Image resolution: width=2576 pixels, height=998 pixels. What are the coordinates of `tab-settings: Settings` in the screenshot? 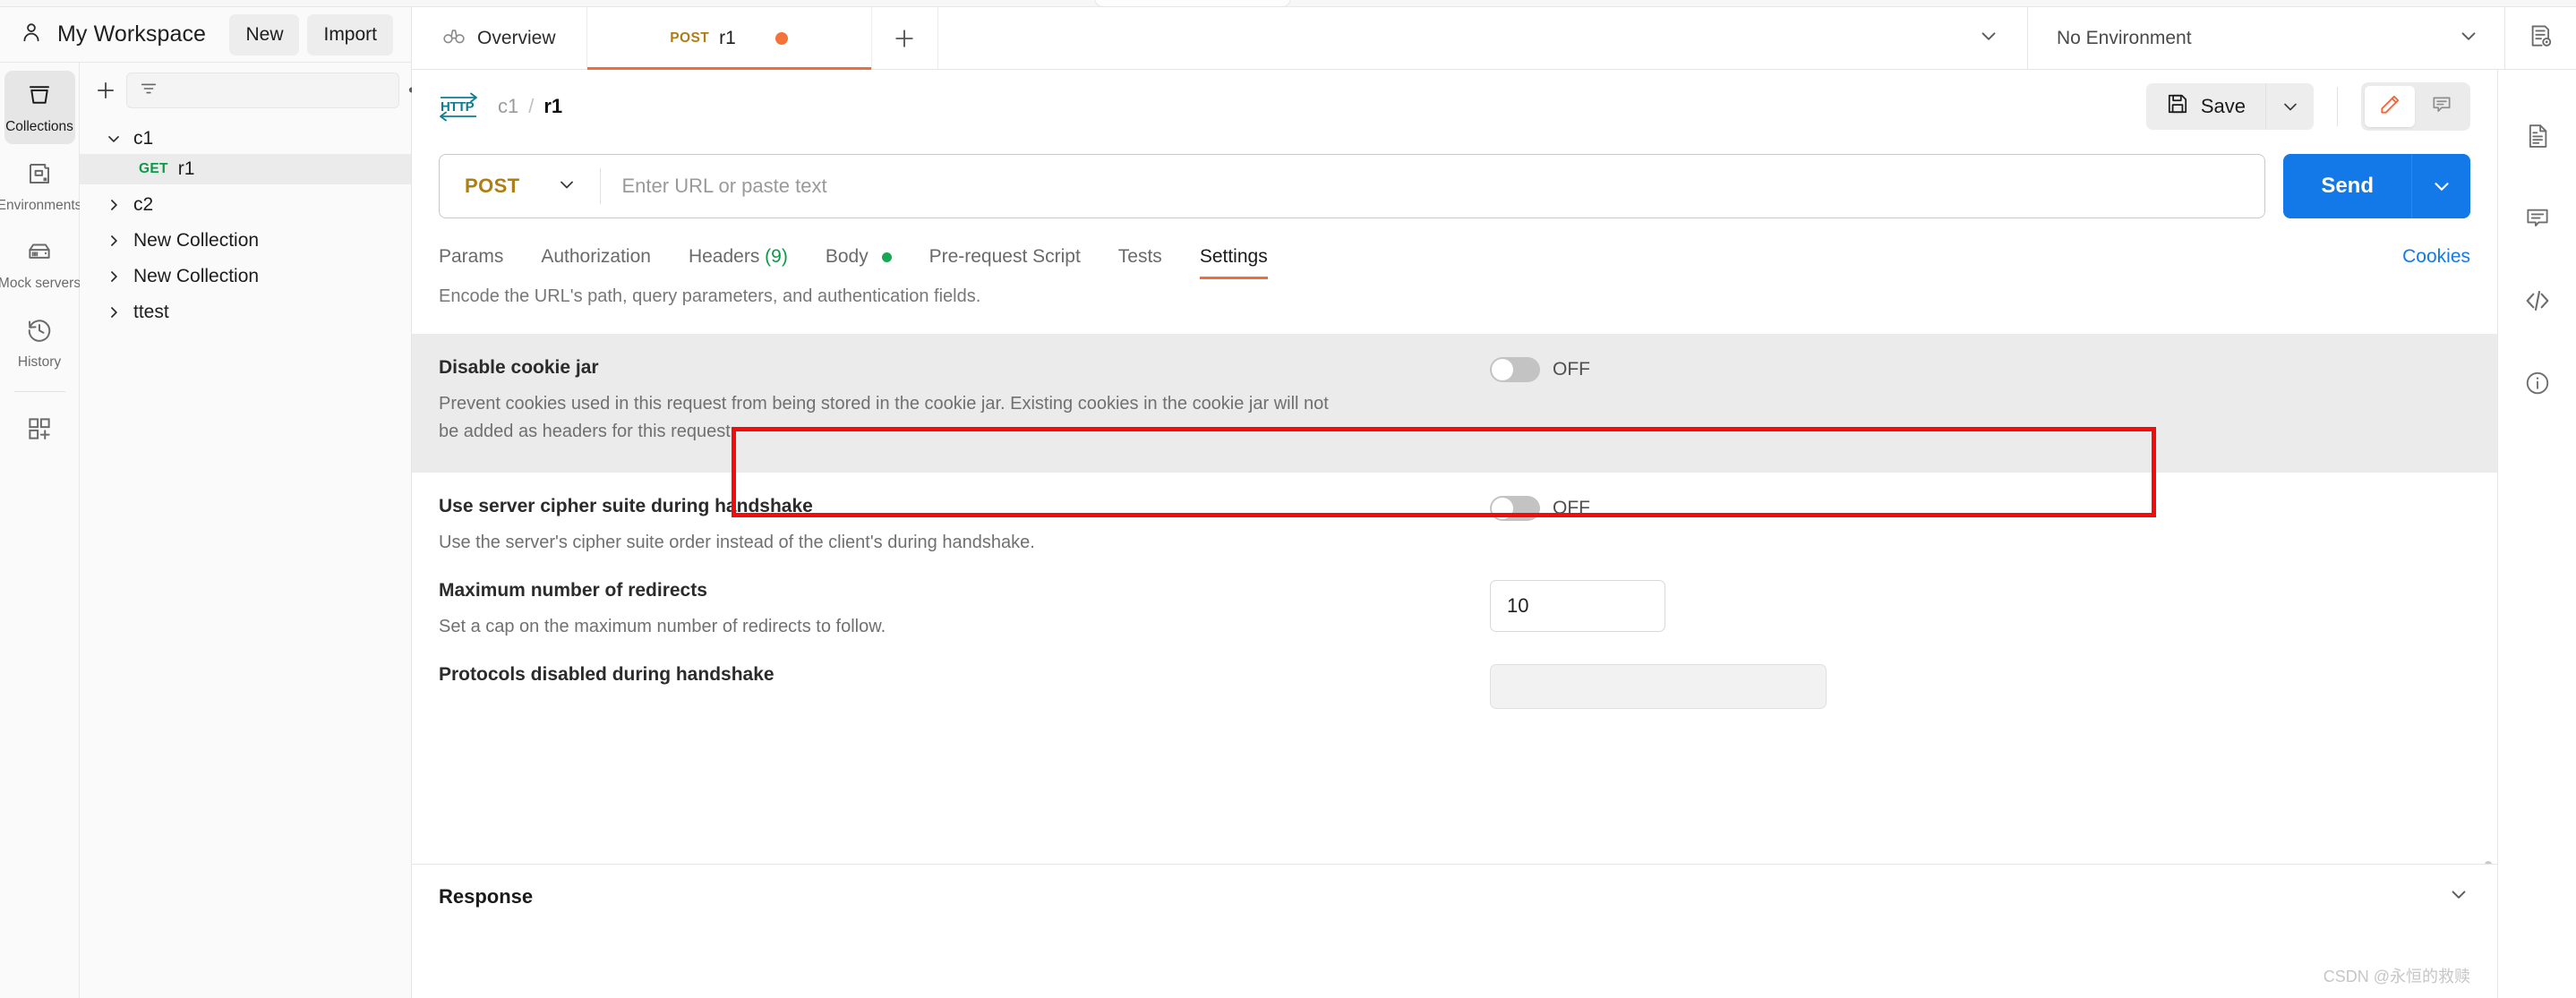 It's located at (1234, 262).